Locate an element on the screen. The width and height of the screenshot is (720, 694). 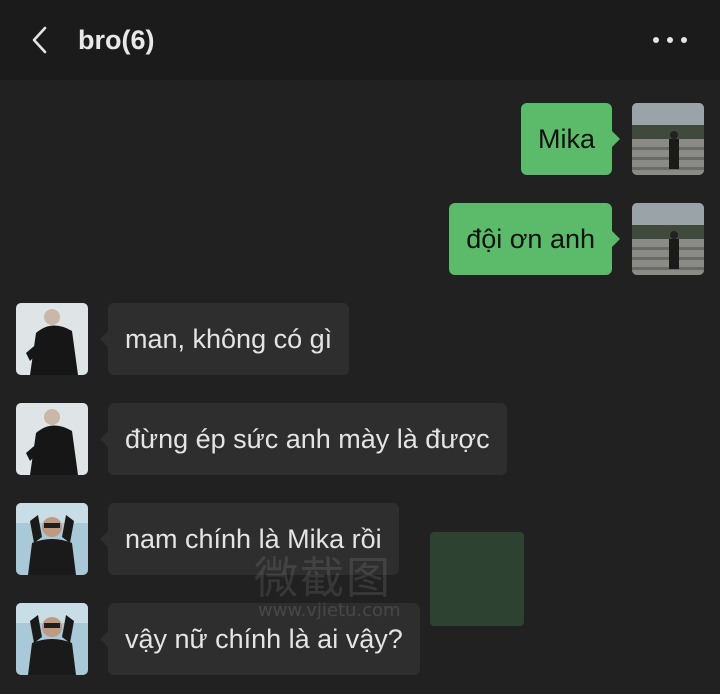
message-text: đừng ép sức anh mày là được is located at coordinates (307, 439).